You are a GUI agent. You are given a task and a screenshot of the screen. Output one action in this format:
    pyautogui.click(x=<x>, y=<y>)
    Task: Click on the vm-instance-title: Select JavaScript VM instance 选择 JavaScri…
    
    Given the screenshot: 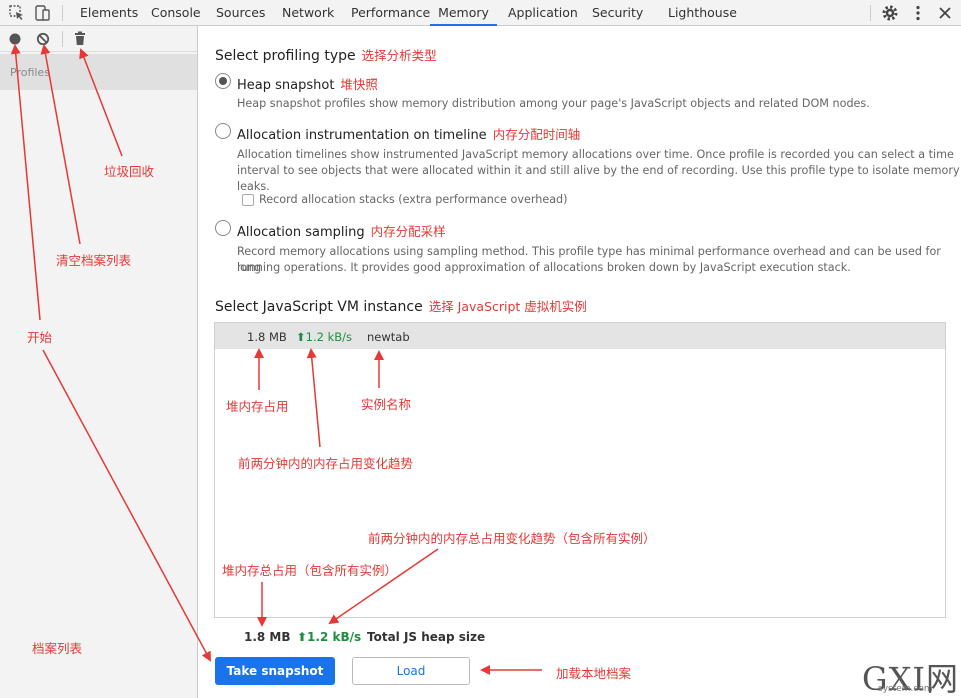 What is the action you would take?
    pyautogui.click(x=401, y=305)
    